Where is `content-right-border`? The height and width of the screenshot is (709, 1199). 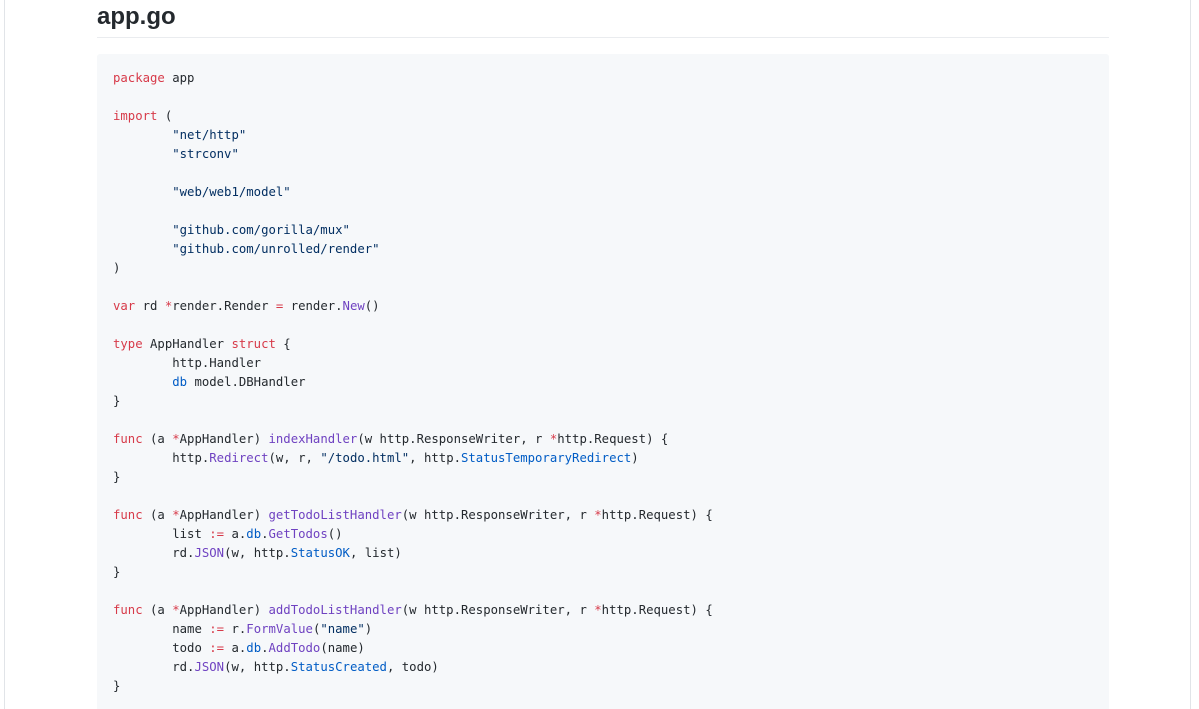
content-right-border is located at coordinates (1190, 354).